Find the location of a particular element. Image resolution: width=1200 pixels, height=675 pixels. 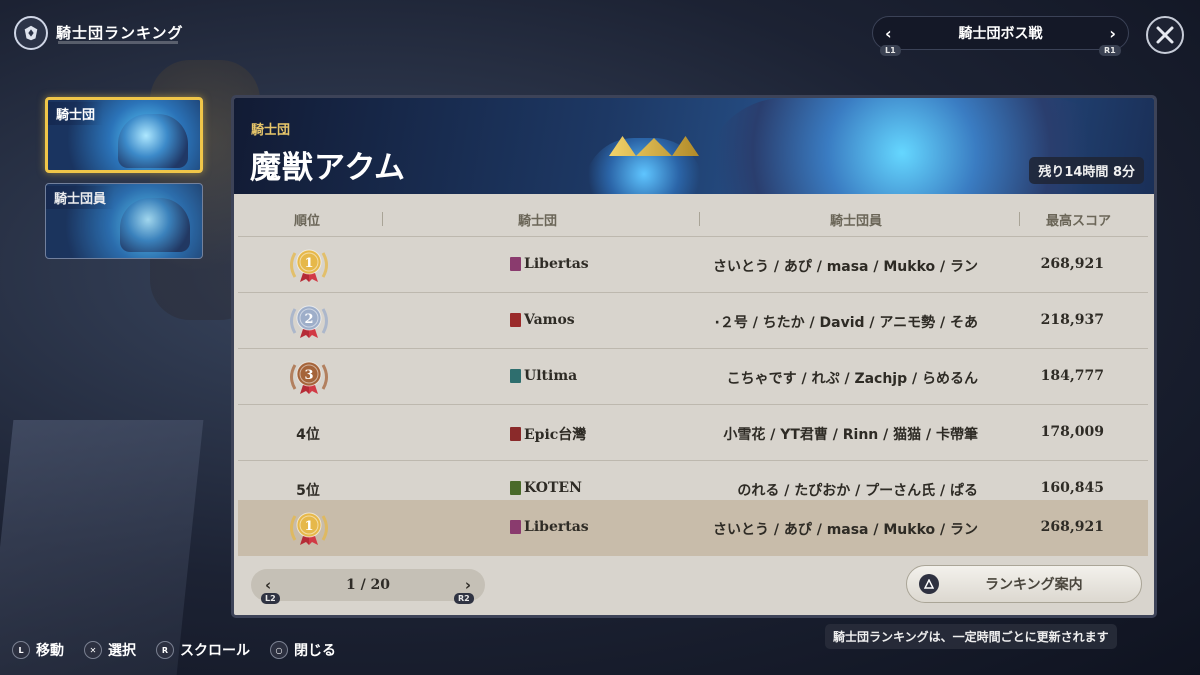

ranking-guide-button: ランキング案内 is located at coordinates (1024, 584).